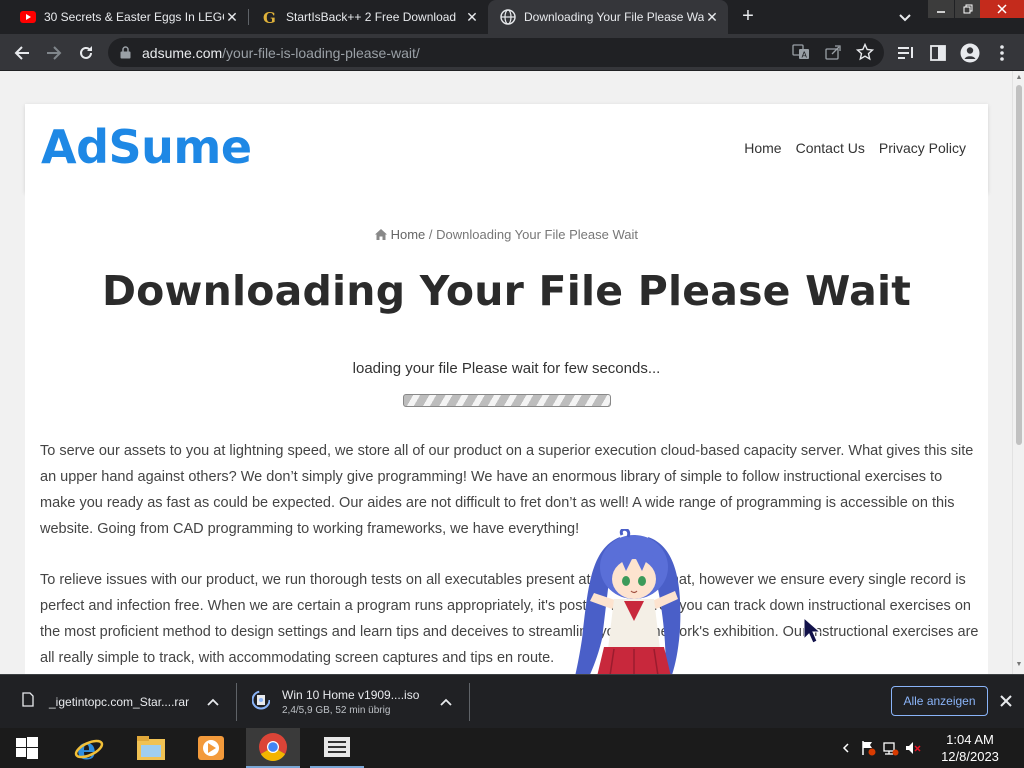 Image resolution: width=1024 pixels, height=768 pixels. Describe the element at coordinates (146, 147) in the screenshot. I see `site-logo: AdSume` at that location.